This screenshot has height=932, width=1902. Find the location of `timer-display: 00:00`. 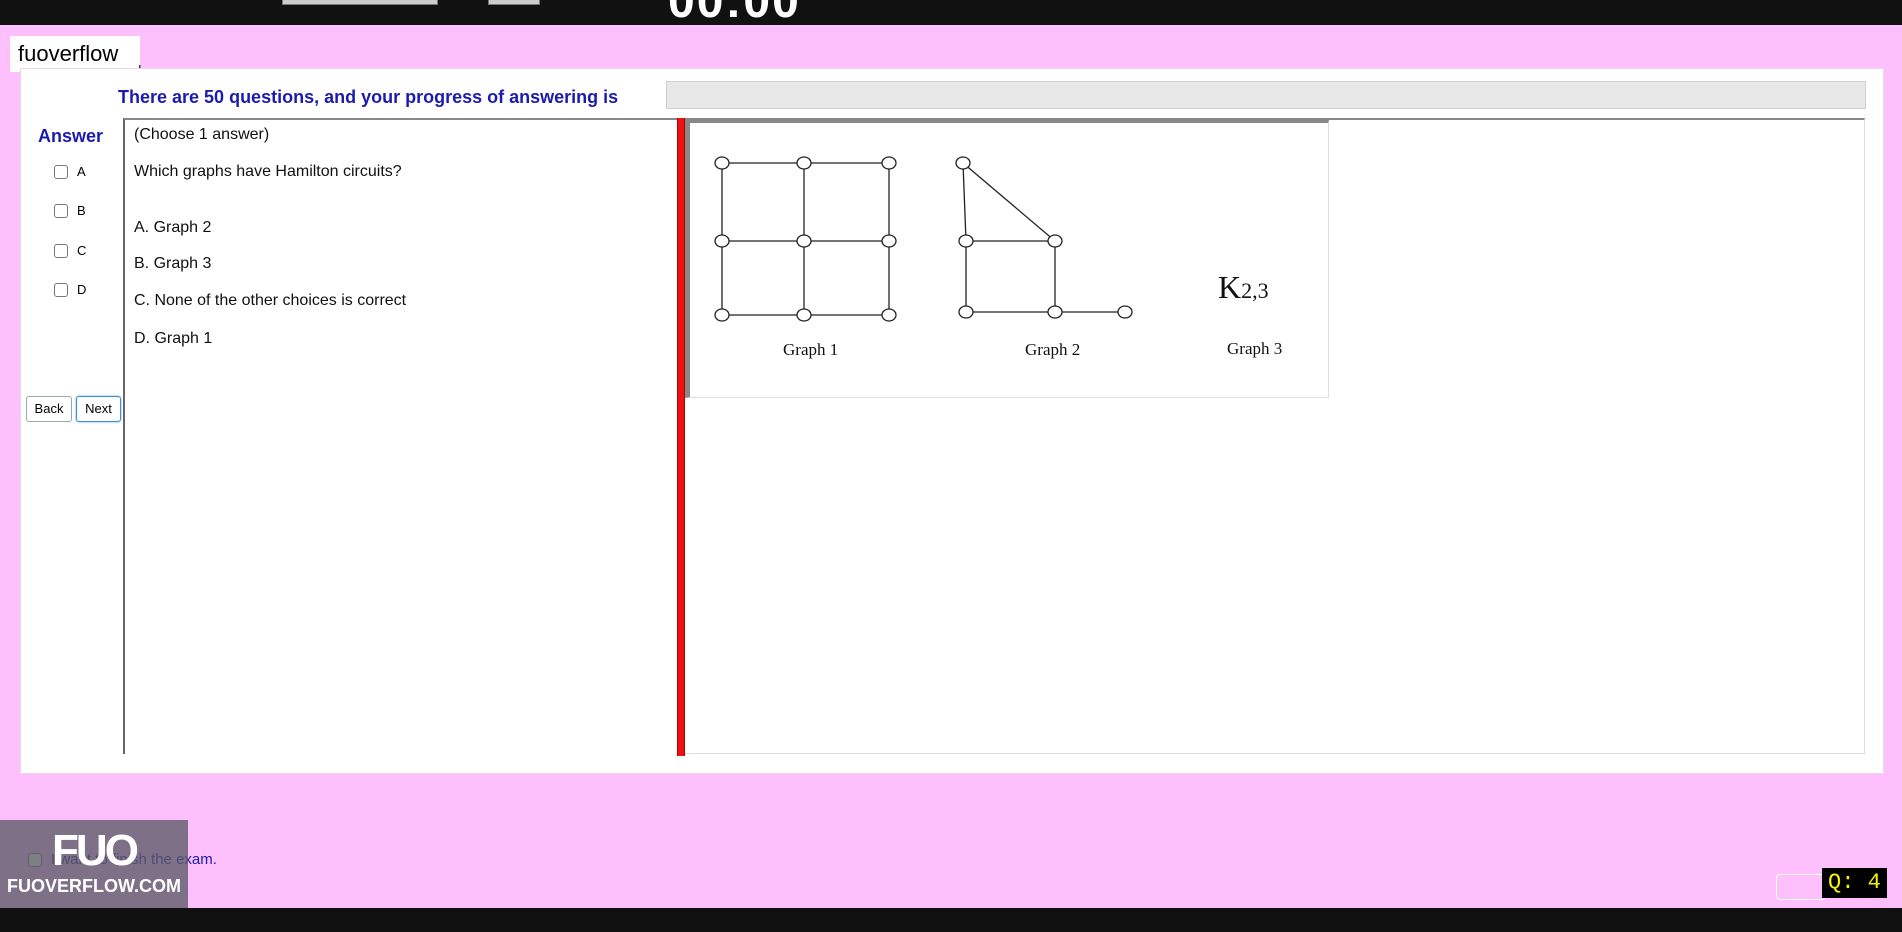

timer-display: 00:00 is located at coordinates (734, 12).